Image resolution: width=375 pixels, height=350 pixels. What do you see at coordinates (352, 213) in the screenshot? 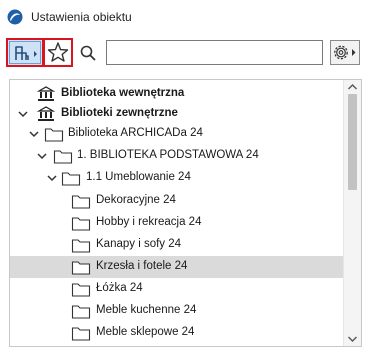
I see `vertical-scrollbar` at bounding box center [352, 213].